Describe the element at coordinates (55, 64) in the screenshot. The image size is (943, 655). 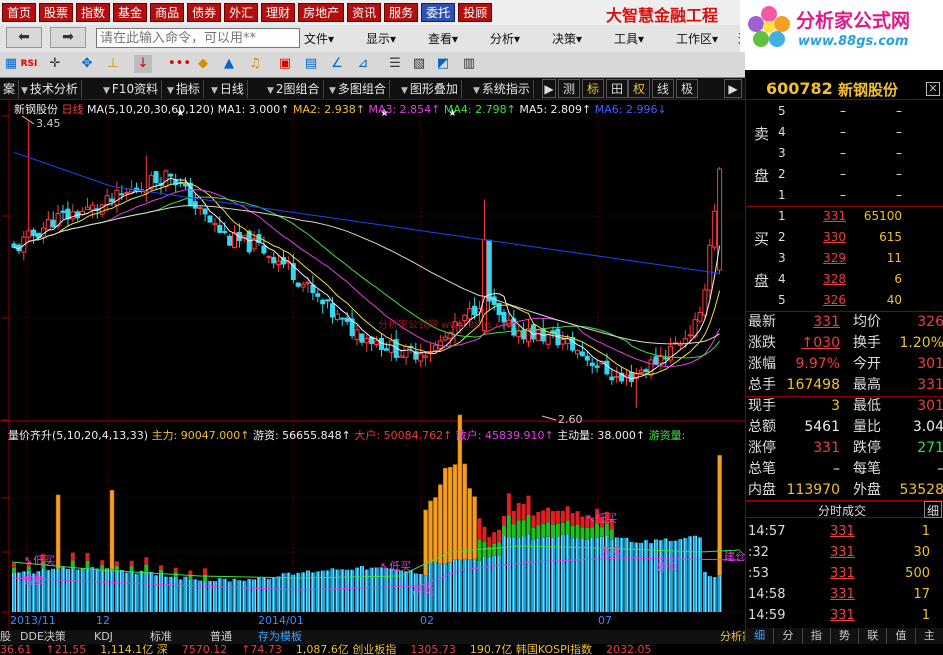
I see `crosshair-icon: ✛` at that location.